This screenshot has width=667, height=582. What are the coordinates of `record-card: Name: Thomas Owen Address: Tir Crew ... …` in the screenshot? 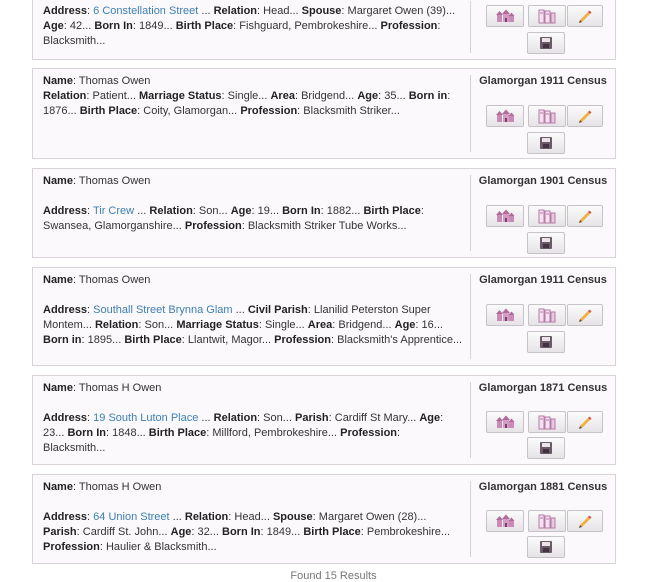 It's located at (324, 213).